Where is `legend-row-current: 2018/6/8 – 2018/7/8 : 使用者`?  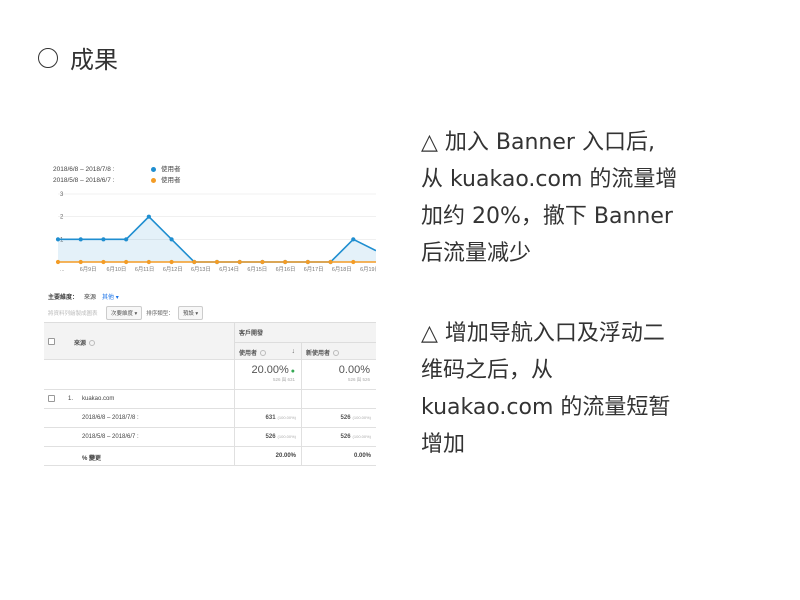 legend-row-current: 2018/6/8 – 2018/7/8 : 使用者 is located at coordinates (117, 169).